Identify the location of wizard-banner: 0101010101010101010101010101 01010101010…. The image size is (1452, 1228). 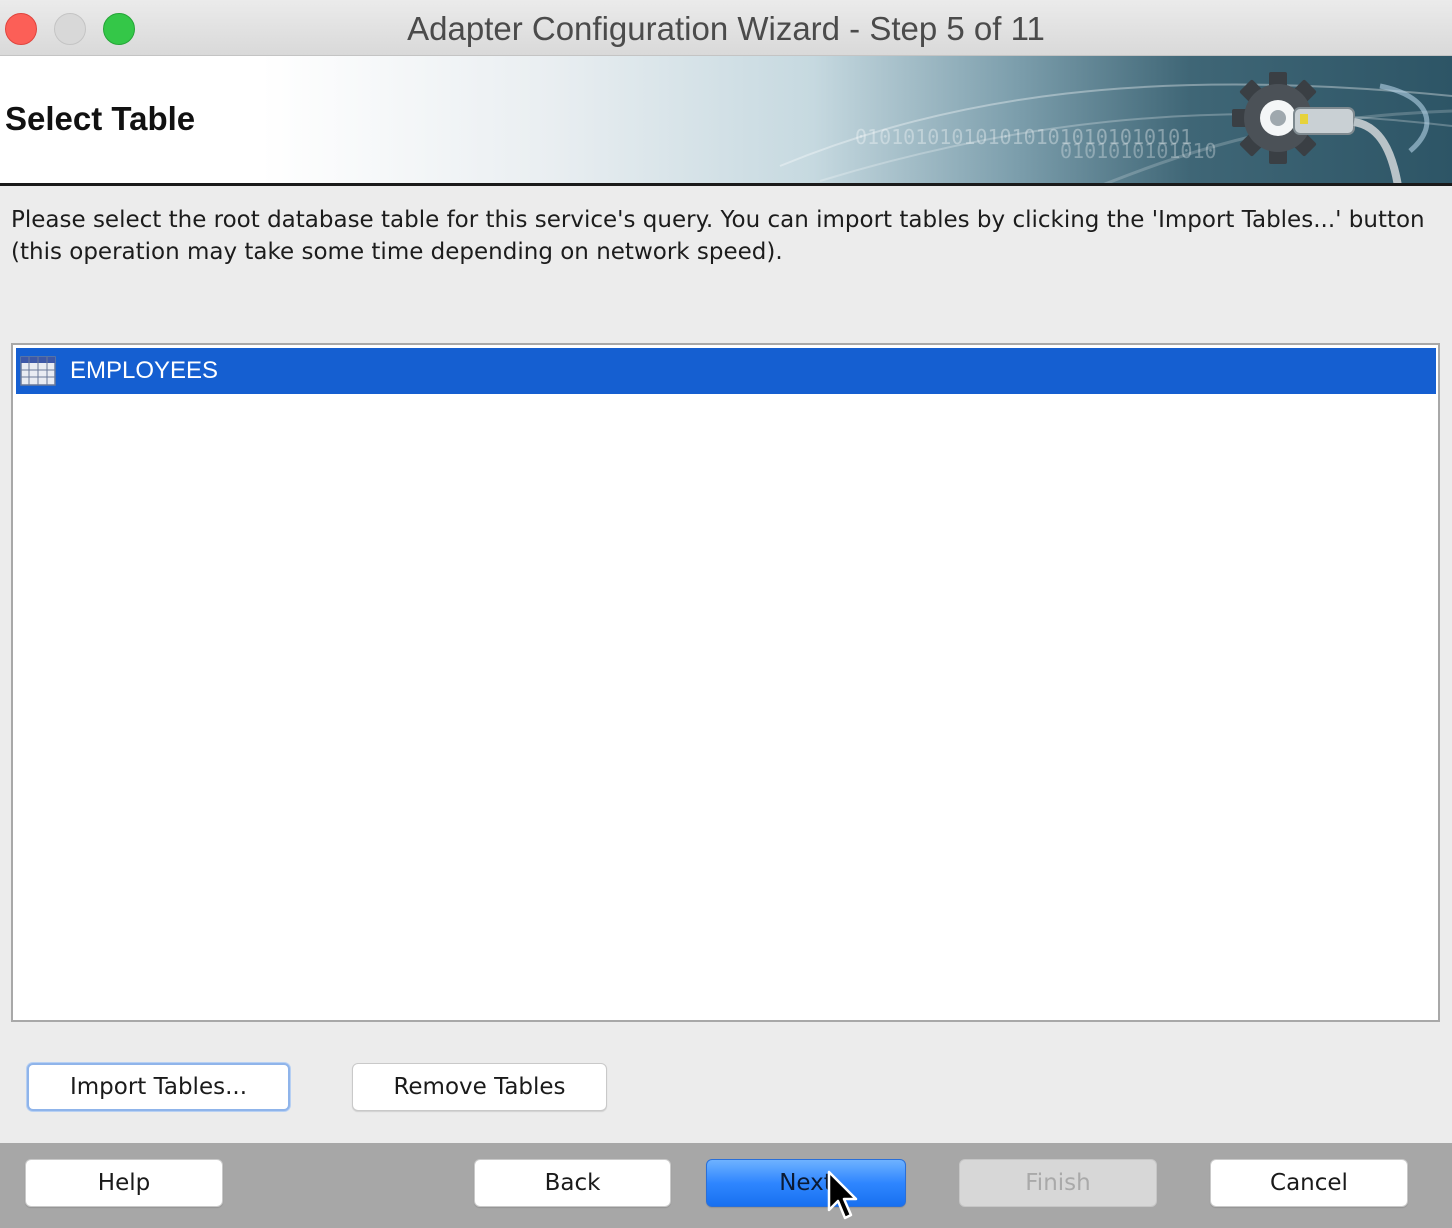
(726, 121).